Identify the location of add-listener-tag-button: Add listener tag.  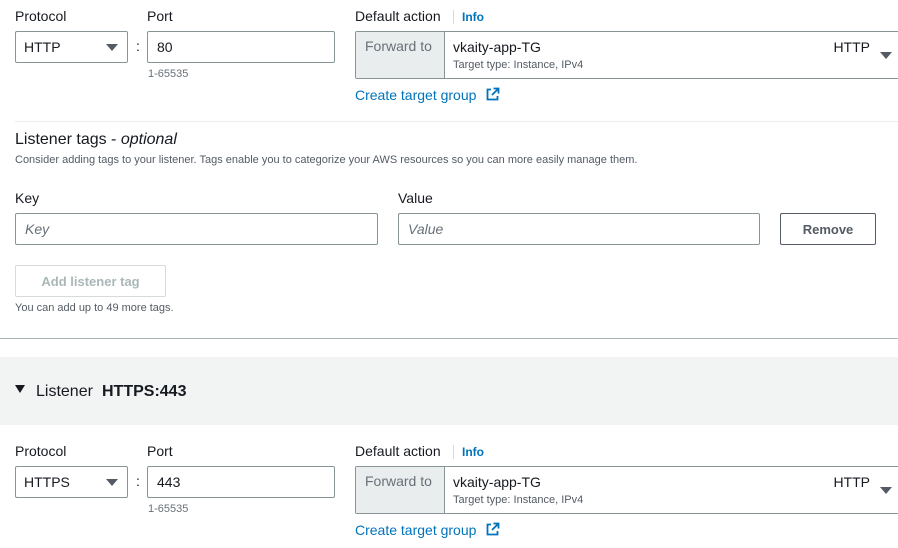
(90, 281).